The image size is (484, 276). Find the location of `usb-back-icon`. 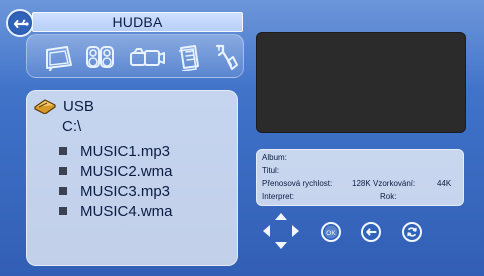

usb-back-icon is located at coordinates (21, 24).